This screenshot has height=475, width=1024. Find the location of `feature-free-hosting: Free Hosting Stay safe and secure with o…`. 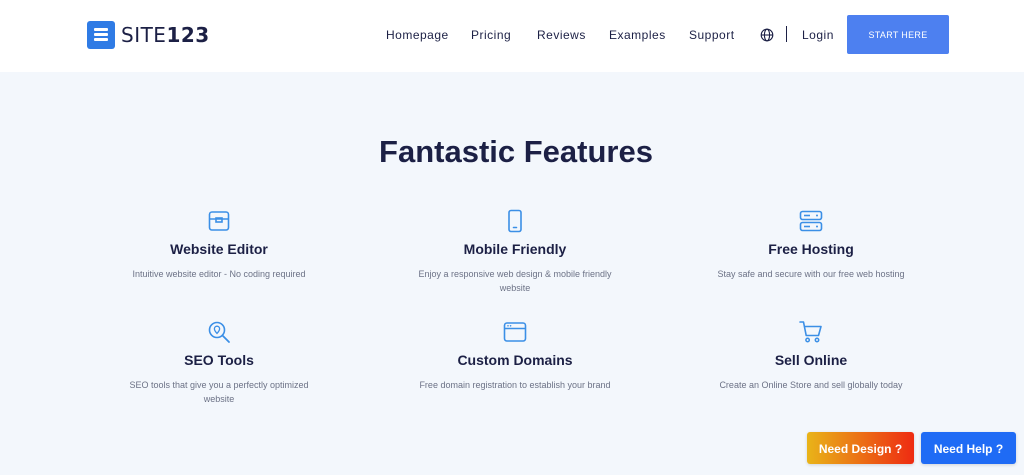

feature-free-hosting: Free Hosting Stay safe and secure with o… is located at coordinates (811, 245).